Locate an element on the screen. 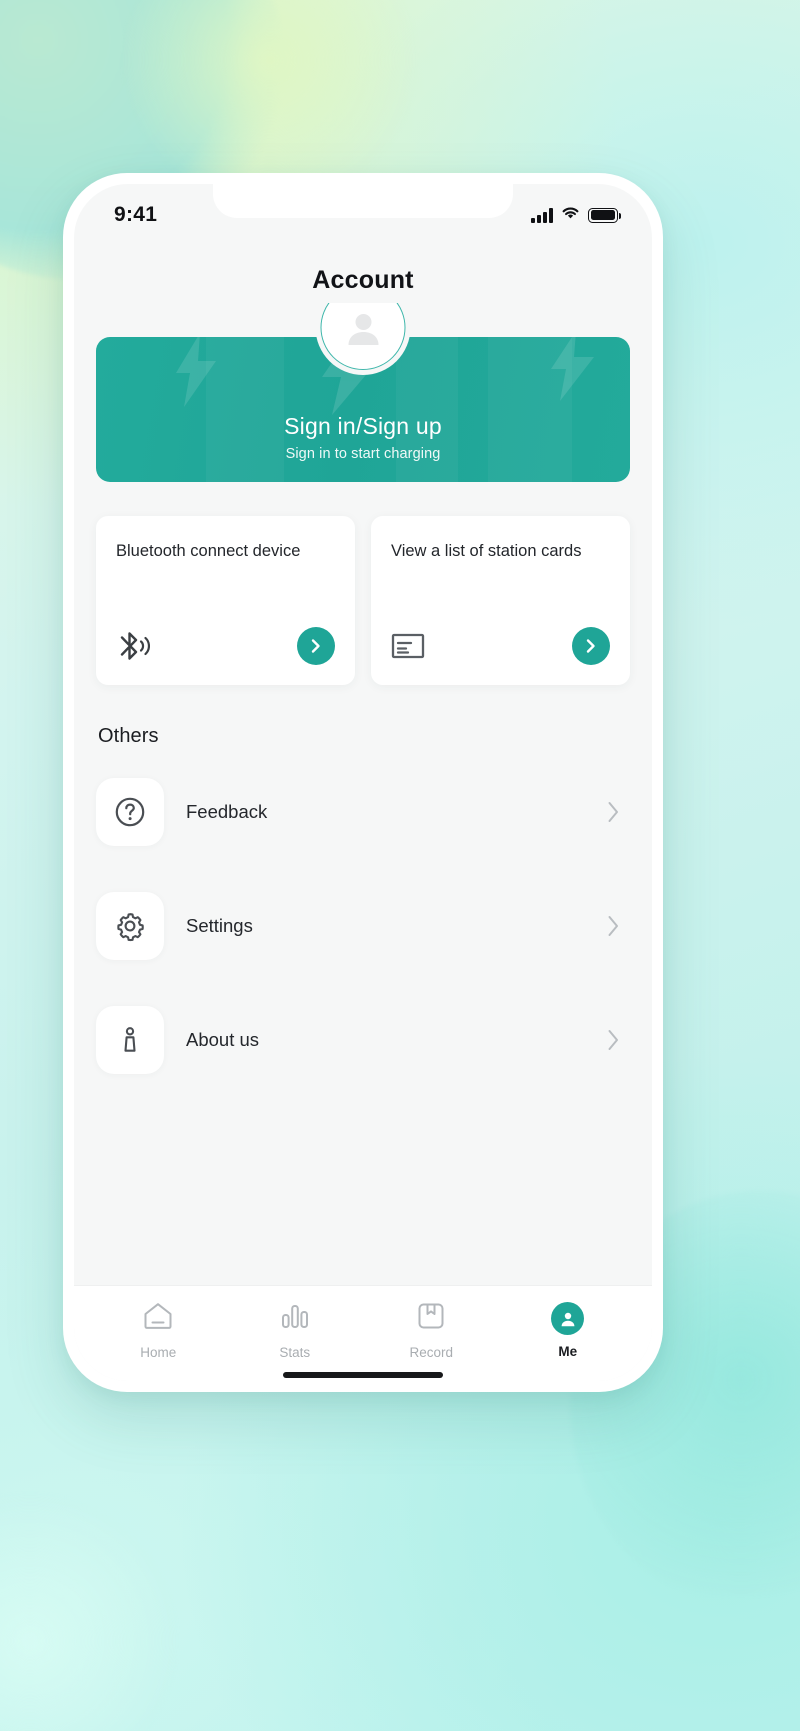 Image resolution: width=800 pixels, height=1731 pixels. gear-icon is located at coordinates (130, 926).